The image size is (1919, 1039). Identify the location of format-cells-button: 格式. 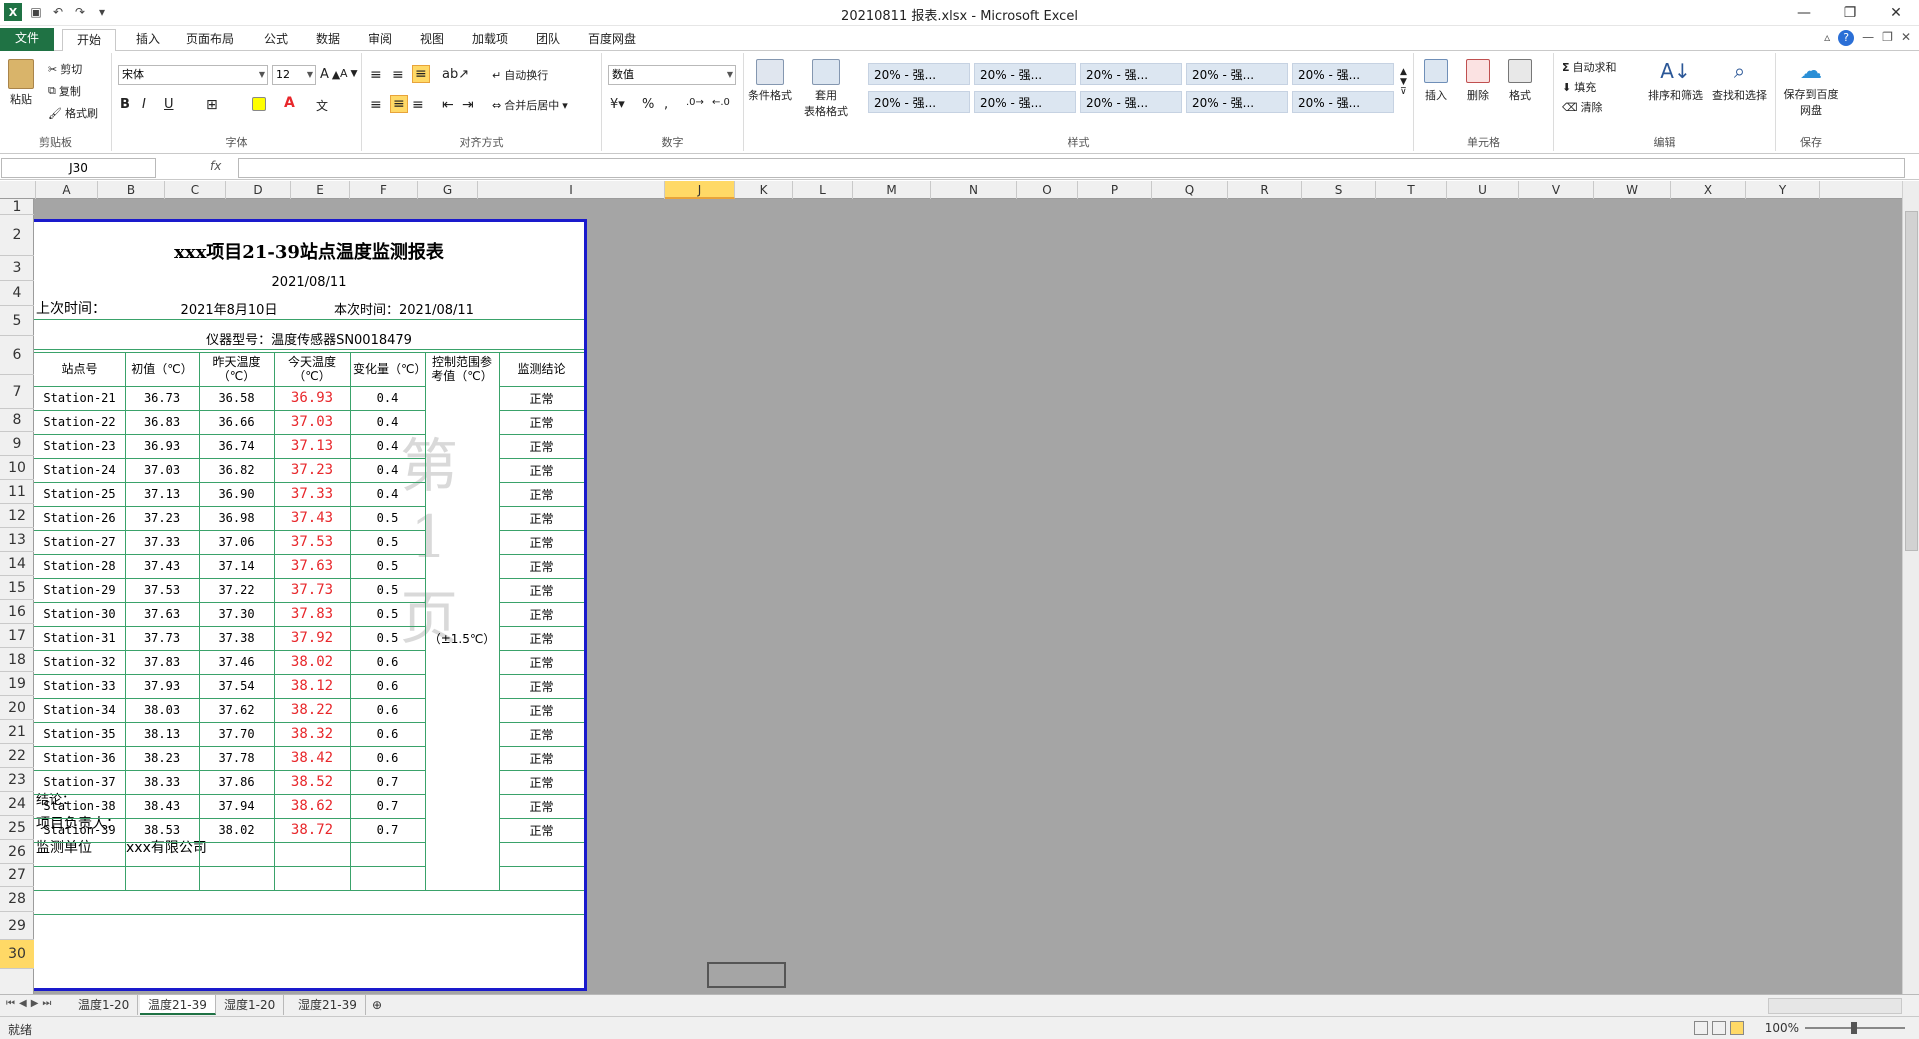
(1520, 81).